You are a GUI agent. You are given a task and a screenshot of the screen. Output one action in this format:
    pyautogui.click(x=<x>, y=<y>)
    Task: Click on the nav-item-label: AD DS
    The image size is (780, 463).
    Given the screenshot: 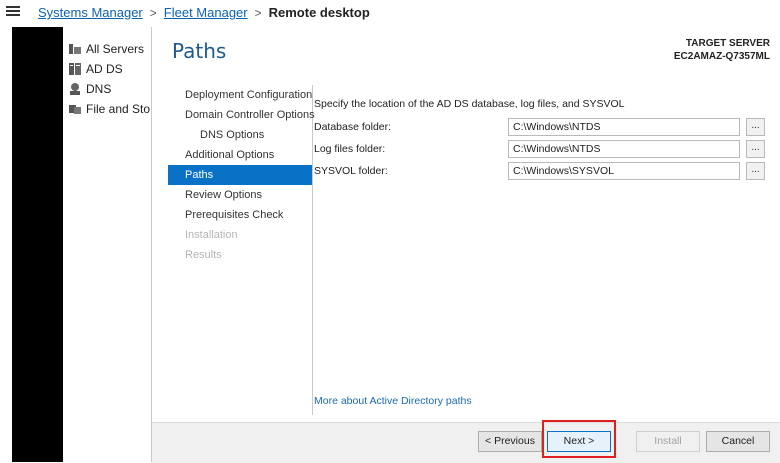 What is the action you would take?
    pyautogui.click(x=104, y=69)
    